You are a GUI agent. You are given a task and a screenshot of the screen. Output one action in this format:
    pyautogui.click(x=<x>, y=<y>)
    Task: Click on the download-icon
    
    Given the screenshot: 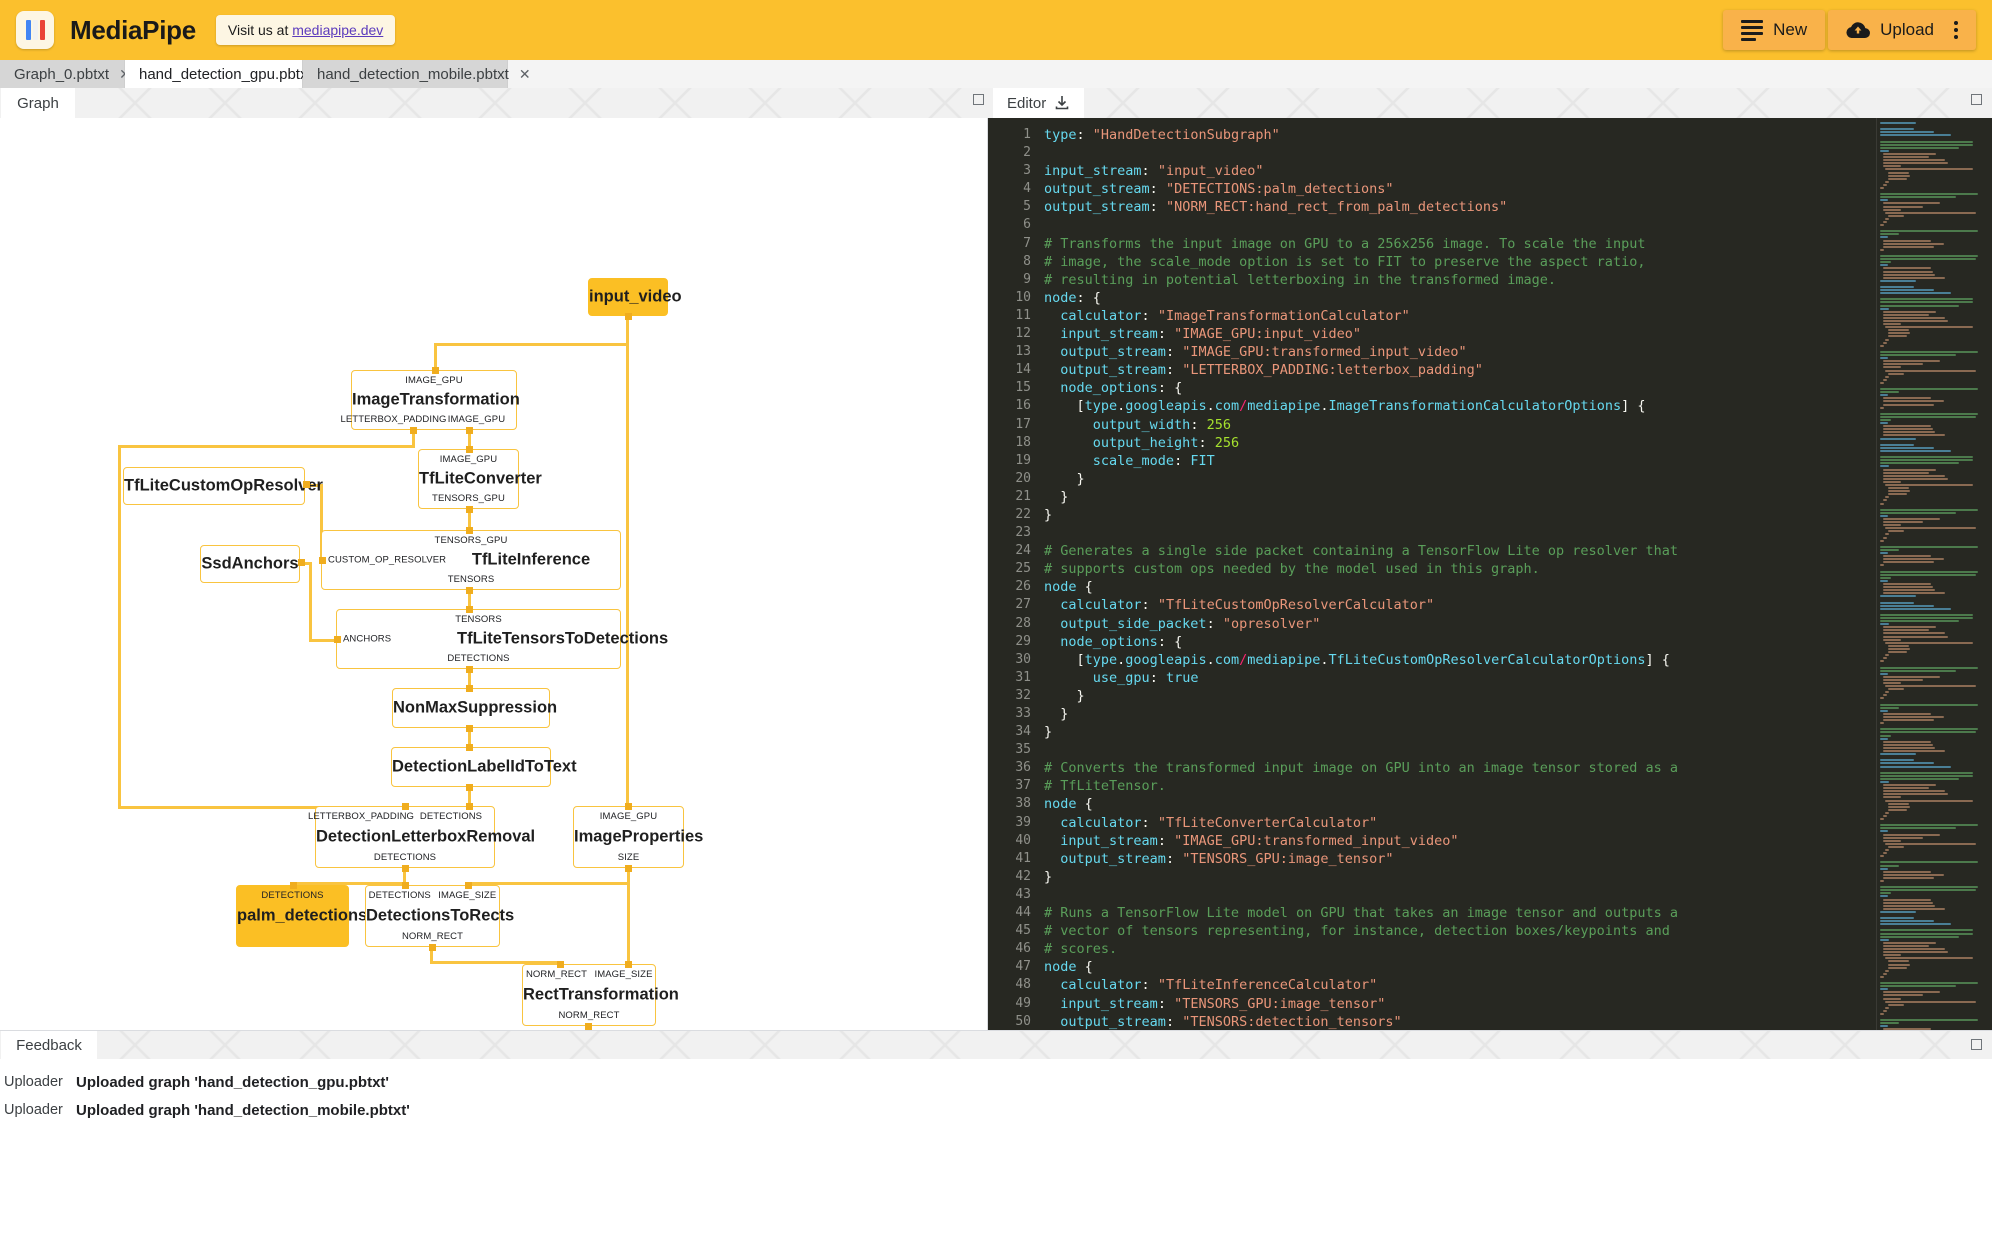 What is the action you would take?
    pyautogui.click(x=1062, y=103)
    